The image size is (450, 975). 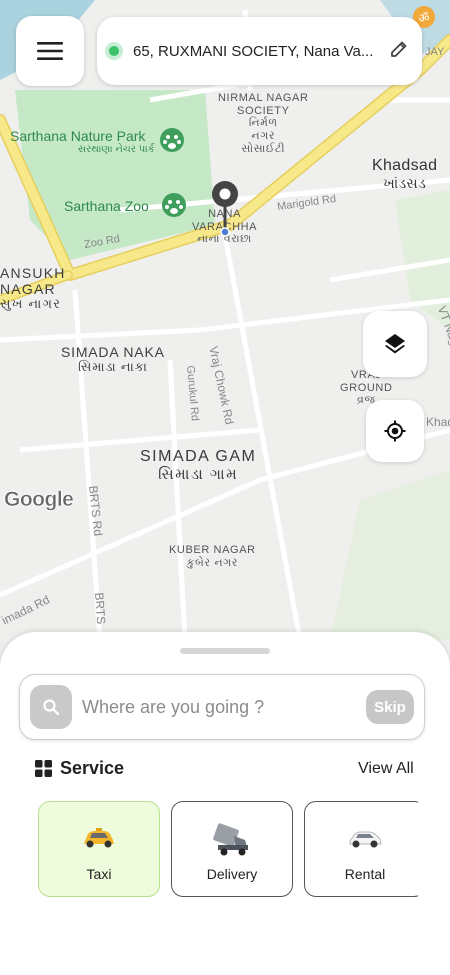 I want to click on google-logo: Google, so click(x=39, y=500).